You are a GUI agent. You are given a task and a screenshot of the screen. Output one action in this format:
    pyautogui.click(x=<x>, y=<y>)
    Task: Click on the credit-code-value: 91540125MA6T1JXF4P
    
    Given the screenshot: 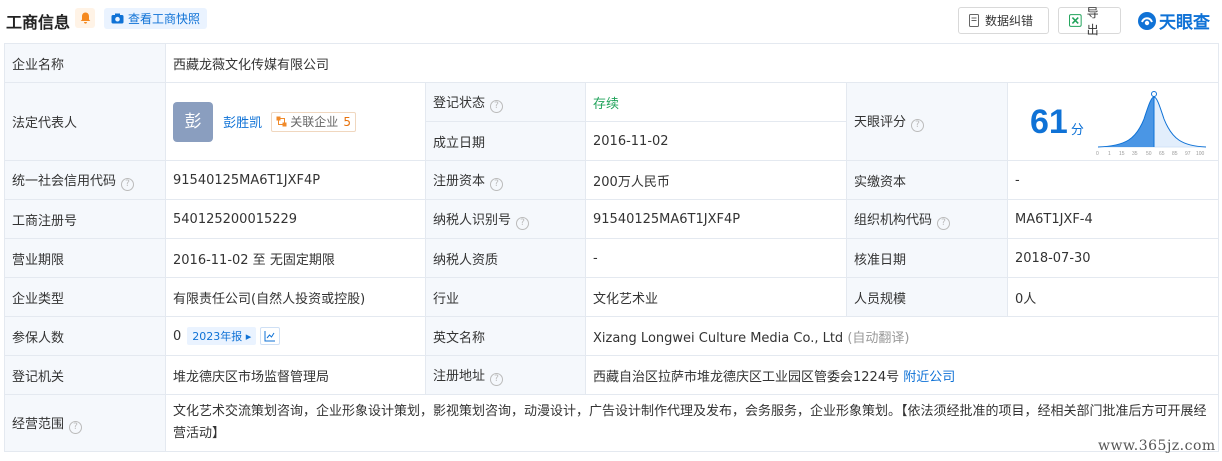 What is the action you would take?
    pyautogui.click(x=295, y=180)
    